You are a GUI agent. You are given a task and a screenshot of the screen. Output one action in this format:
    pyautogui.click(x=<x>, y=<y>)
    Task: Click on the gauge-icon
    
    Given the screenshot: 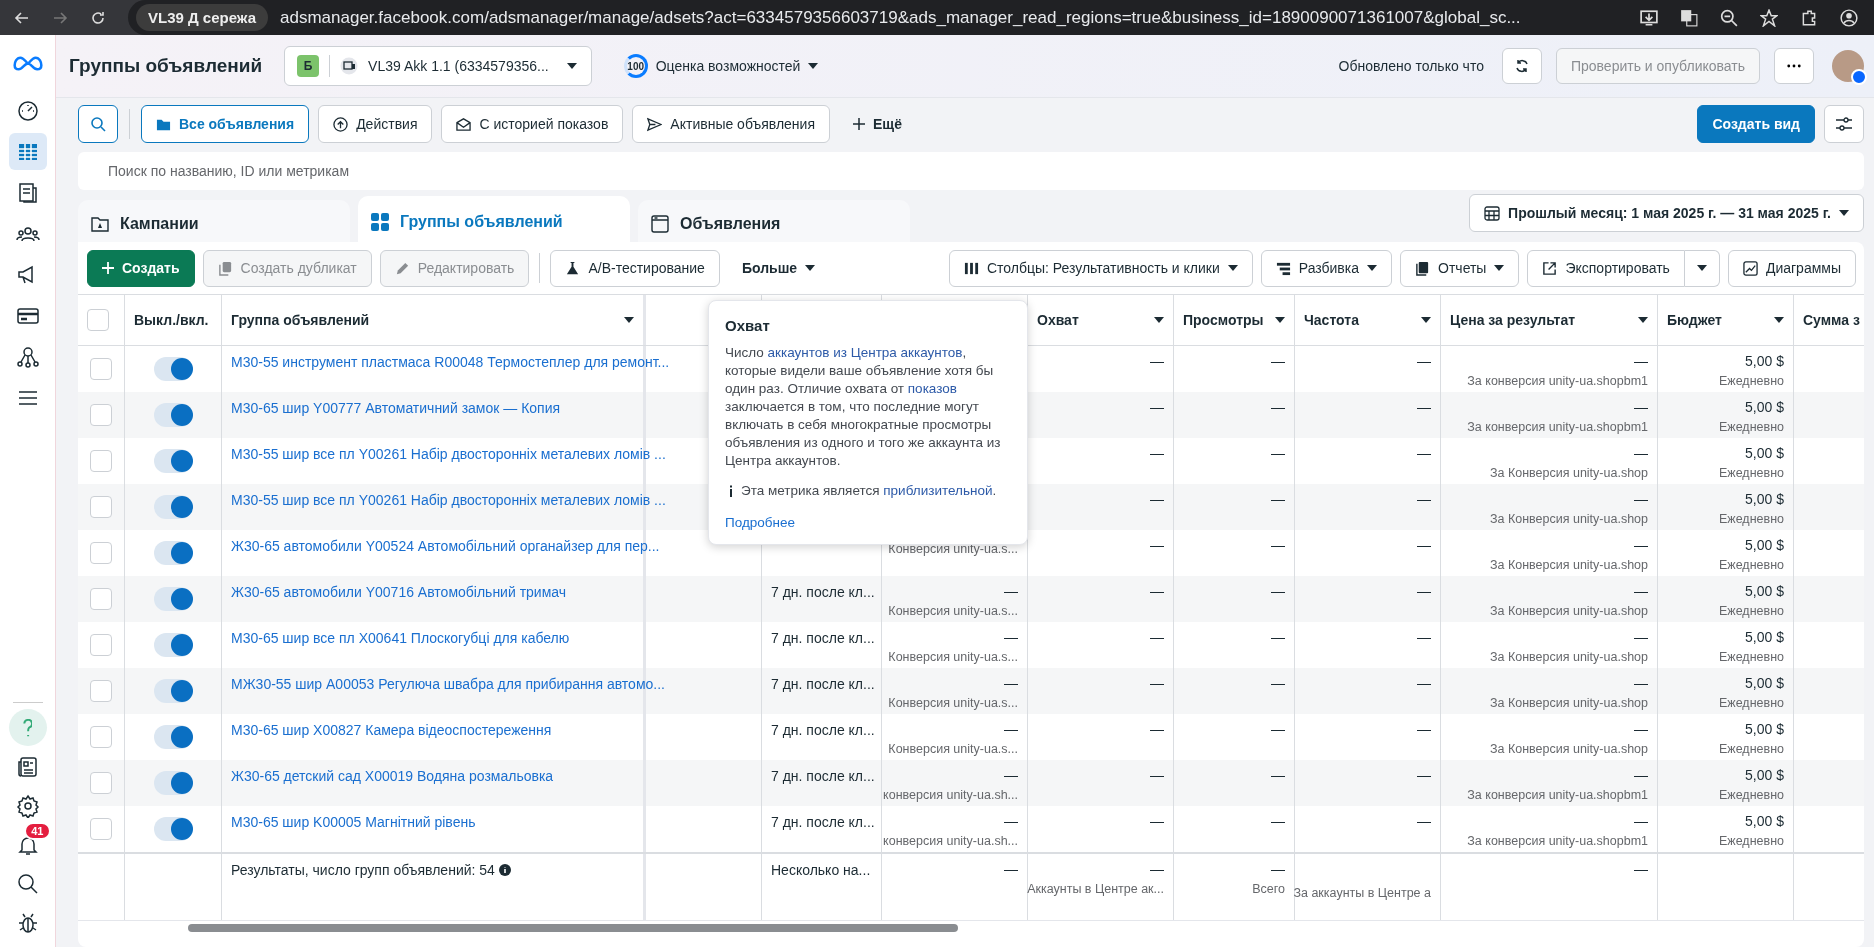 What is the action you would take?
    pyautogui.click(x=27, y=110)
    